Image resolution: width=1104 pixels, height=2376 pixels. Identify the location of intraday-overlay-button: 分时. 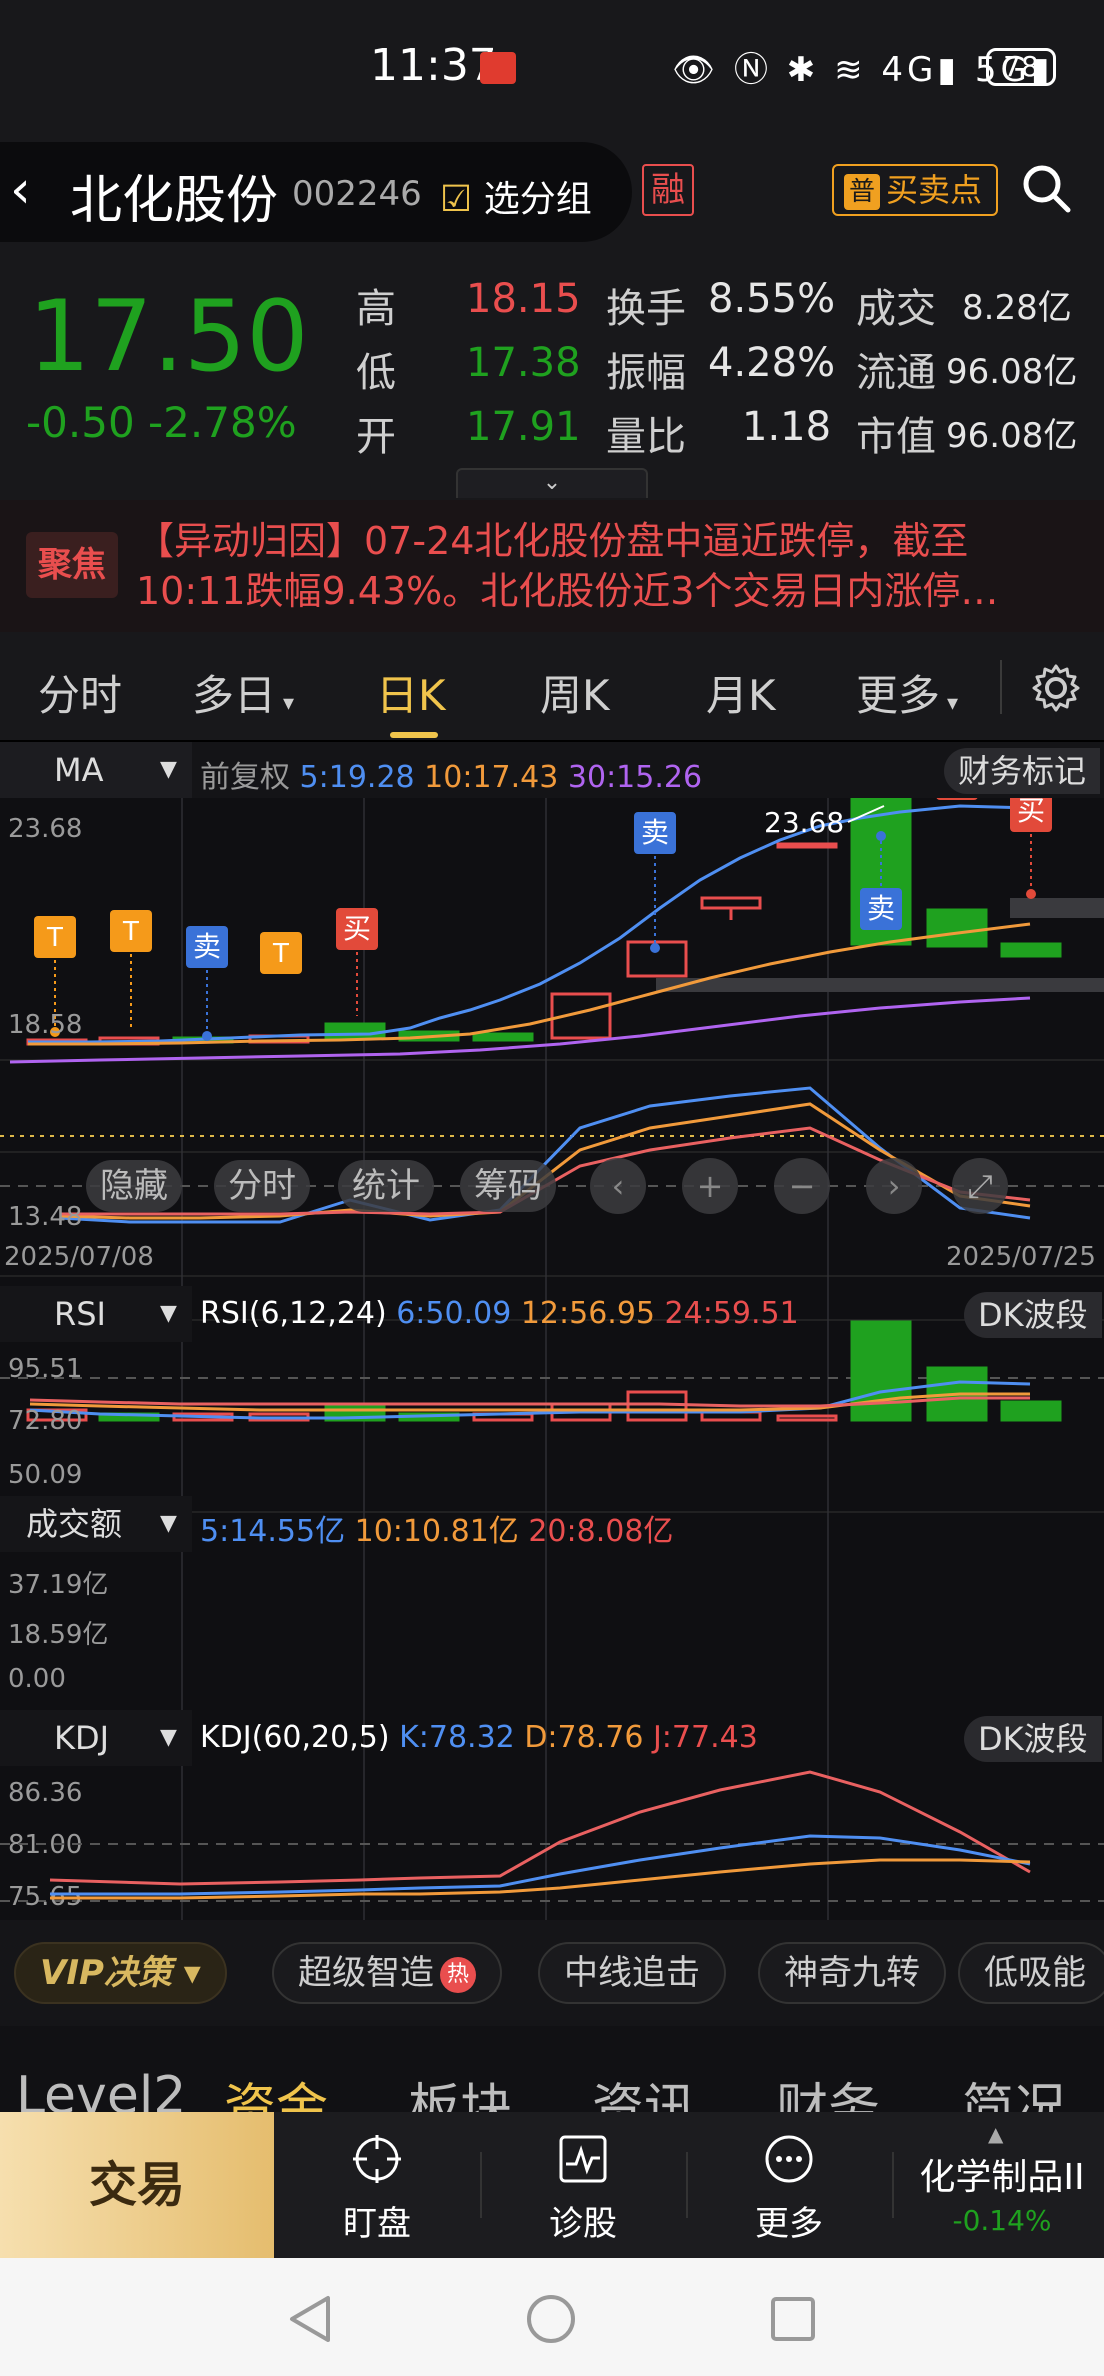
(262, 1186).